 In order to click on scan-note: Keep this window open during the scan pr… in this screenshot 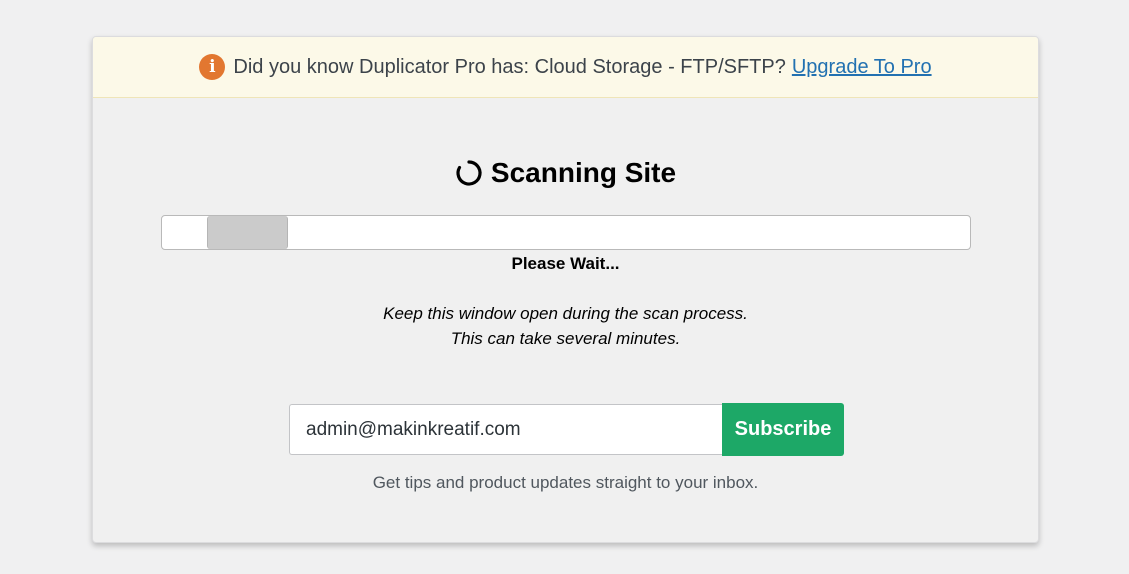, I will do `click(565, 326)`.